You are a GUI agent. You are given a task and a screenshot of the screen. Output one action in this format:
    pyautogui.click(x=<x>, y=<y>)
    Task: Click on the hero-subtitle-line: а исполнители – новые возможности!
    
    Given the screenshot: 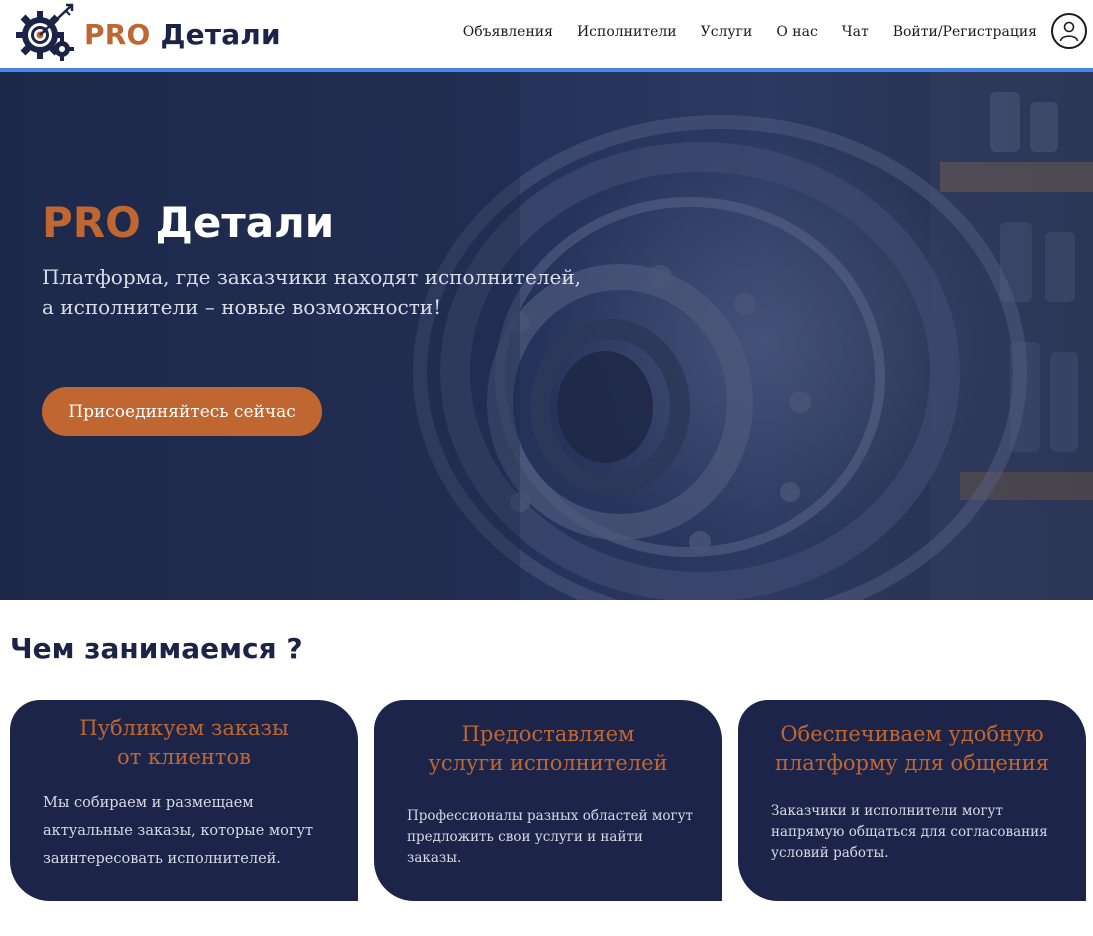 What is the action you would take?
    pyautogui.click(x=242, y=307)
    